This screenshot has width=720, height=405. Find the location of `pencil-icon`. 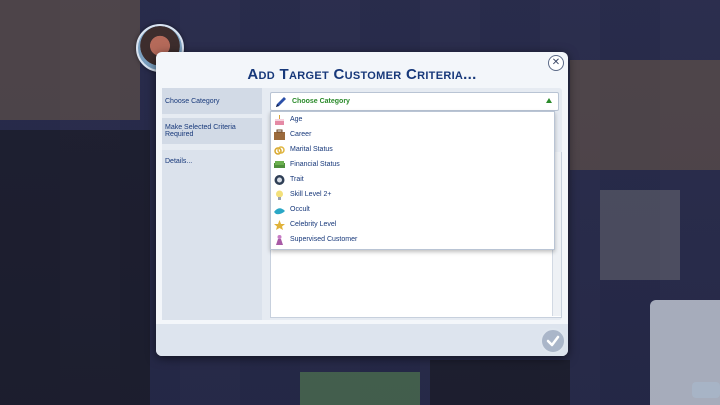

pencil-icon is located at coordinates (281, 101).